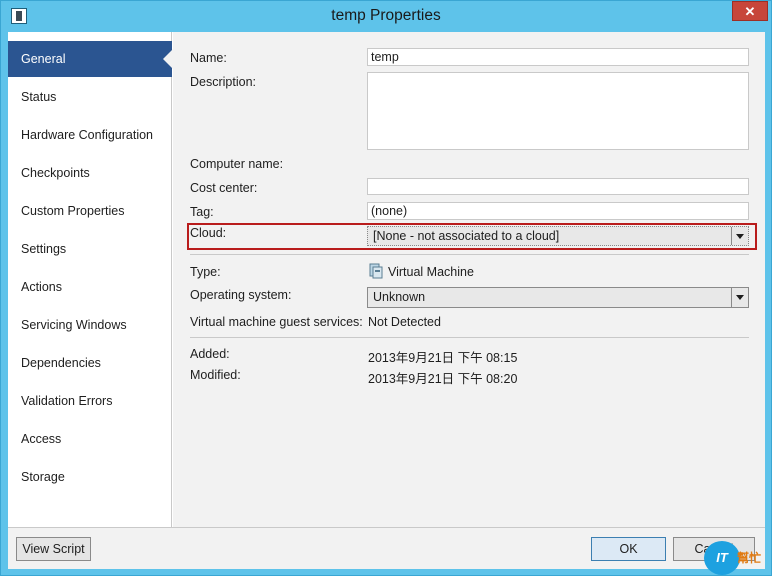 The width and height of the screenshot is (772, 576). What do you see at coordinates (90, 249) in the screenshot?
I see `sidebar-item-settings: Settings` at bounding box center [90, 249].